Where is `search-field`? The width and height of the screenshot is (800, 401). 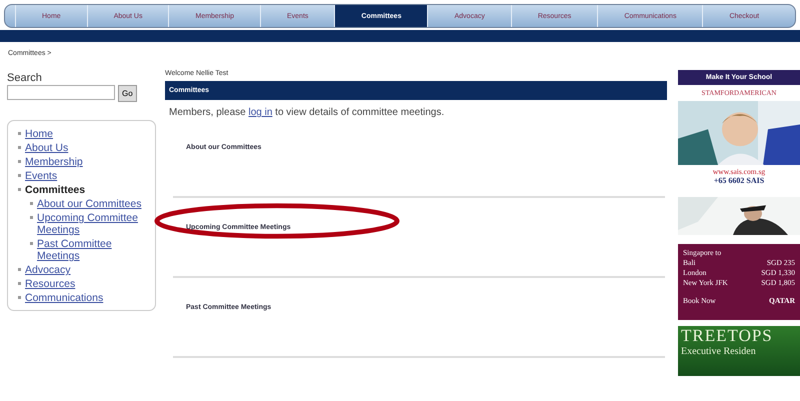
search-field is located at coordinates (61, 92).